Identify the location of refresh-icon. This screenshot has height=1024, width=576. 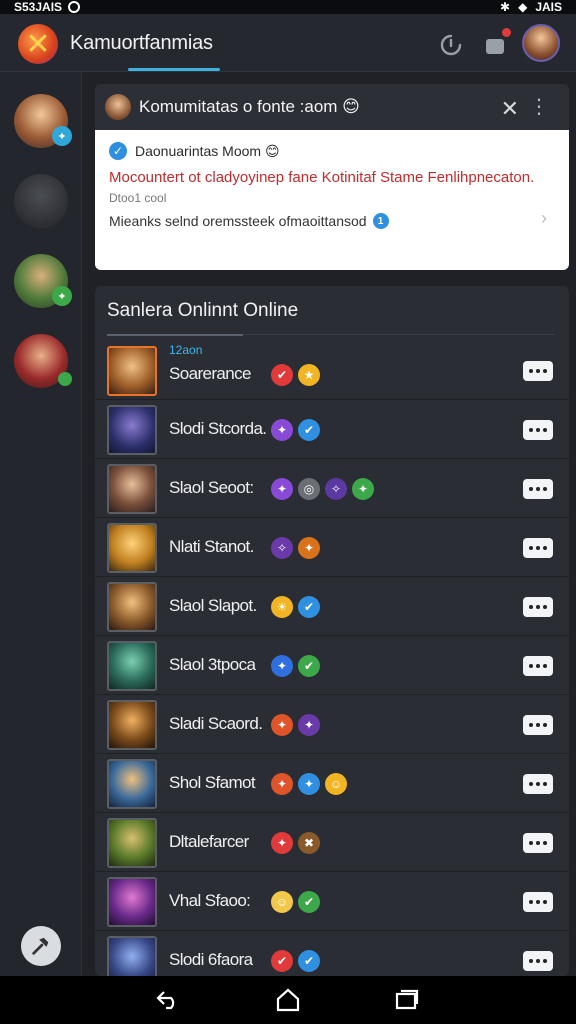
(451, 45).